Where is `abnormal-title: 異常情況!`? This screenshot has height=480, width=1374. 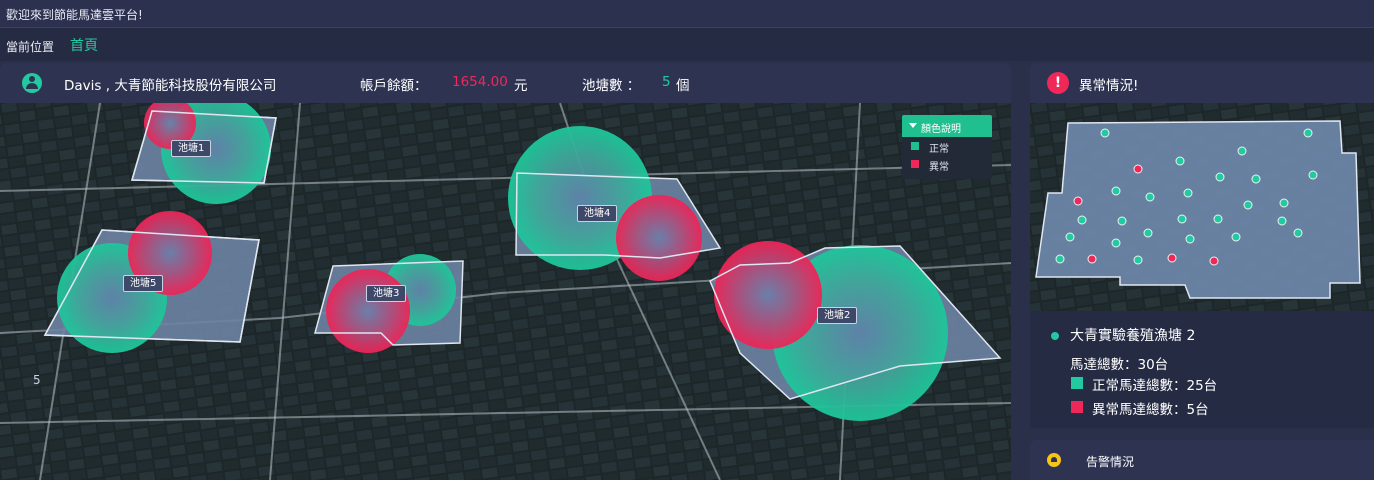
abnormal-title: 異常情況! is located at coordinates (1109, 86).